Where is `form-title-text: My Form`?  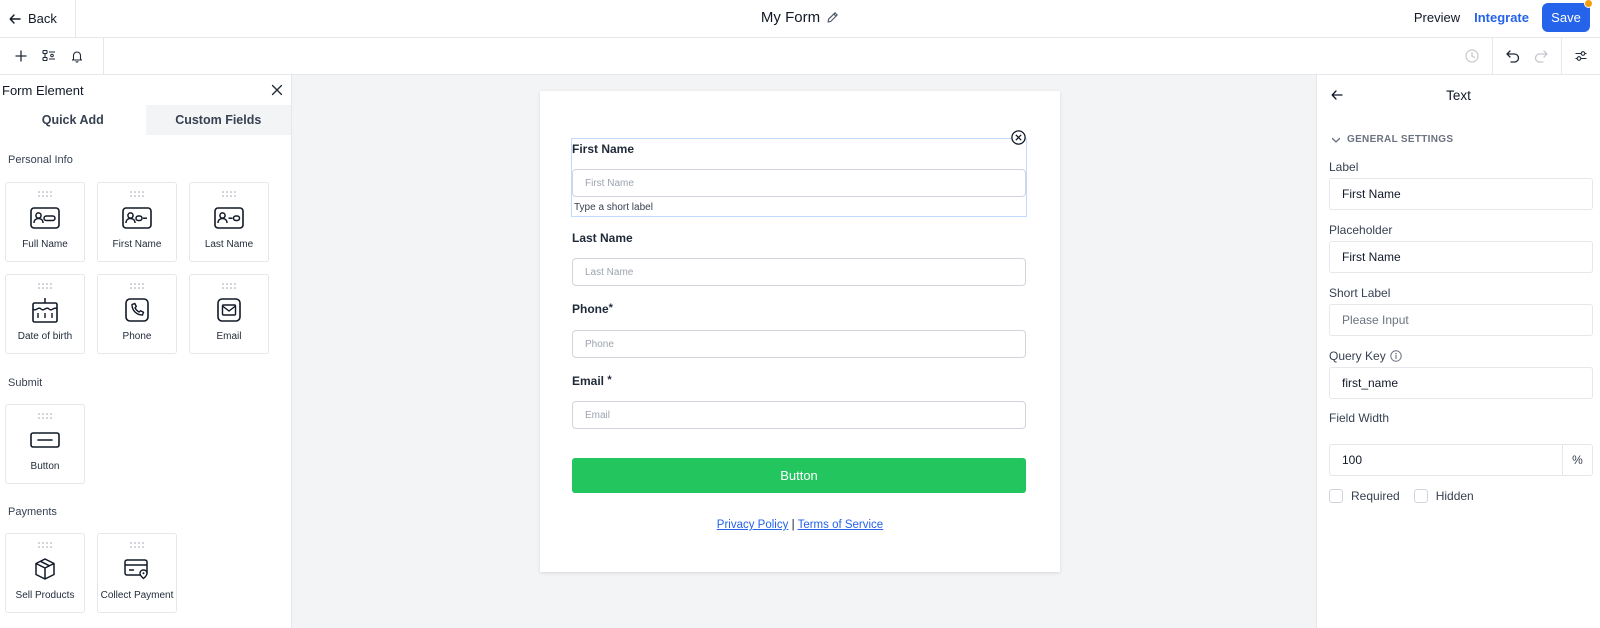
form-title-text: My Form is located at coordinates (790, 17).